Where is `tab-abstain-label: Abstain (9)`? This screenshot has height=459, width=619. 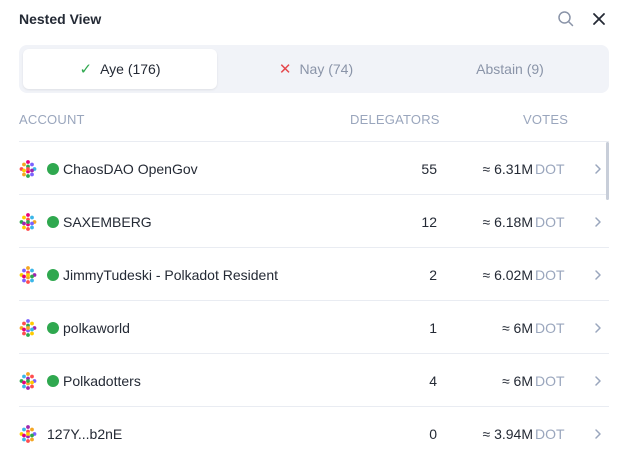 tab-abstain-label: Abstain (9) is located at coordinates (510, 69).